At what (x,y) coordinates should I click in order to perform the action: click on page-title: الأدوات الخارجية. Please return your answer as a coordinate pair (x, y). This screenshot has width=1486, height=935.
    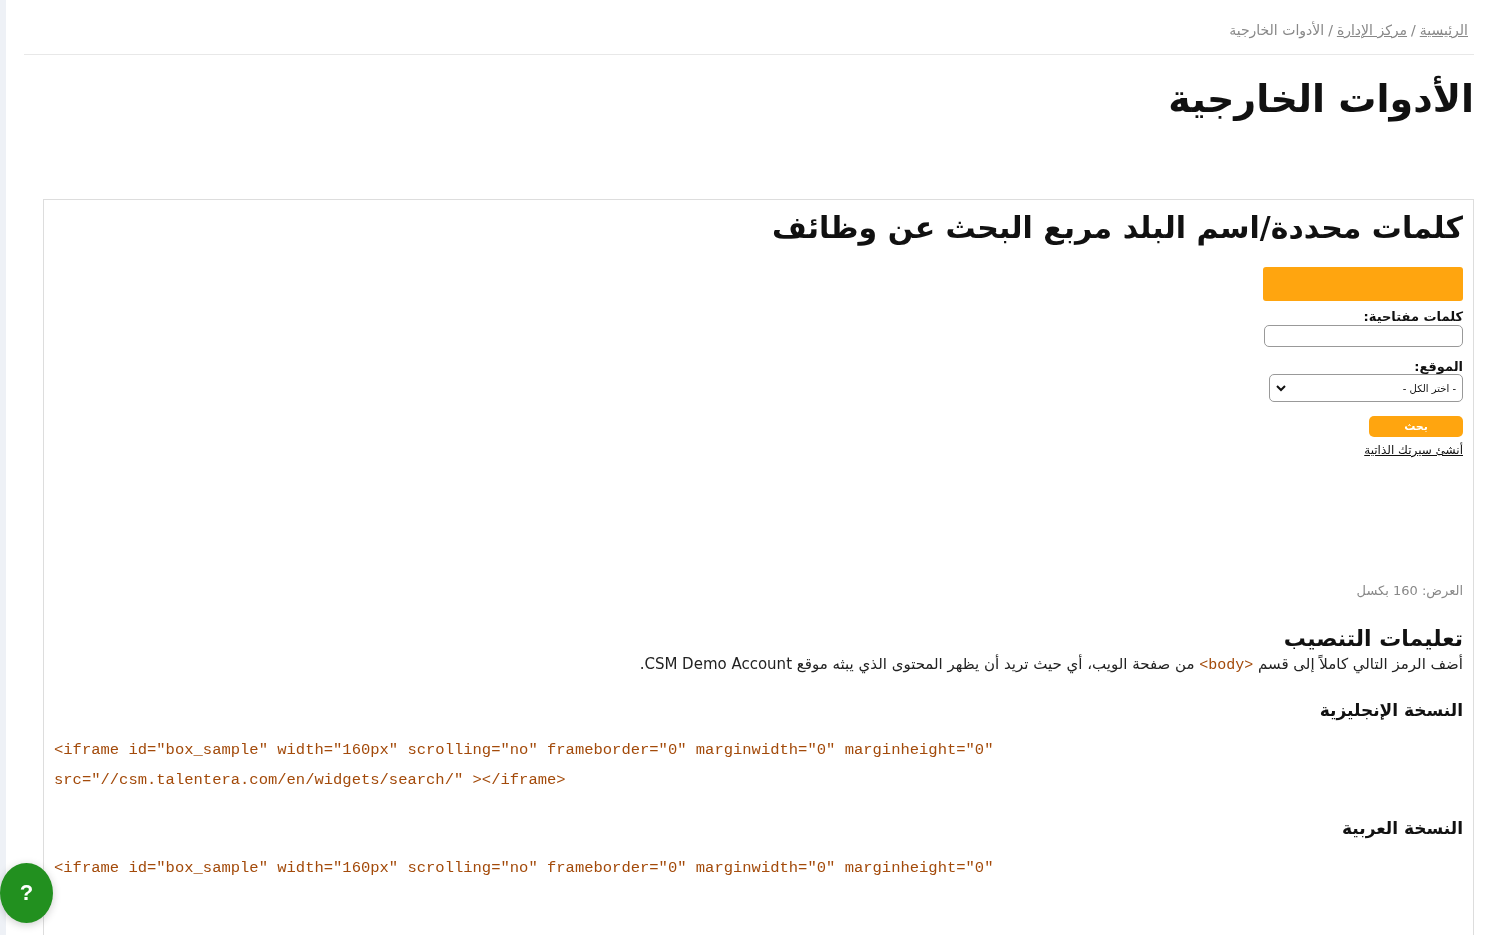
    Looking at the image, I should click on (1320, 99).